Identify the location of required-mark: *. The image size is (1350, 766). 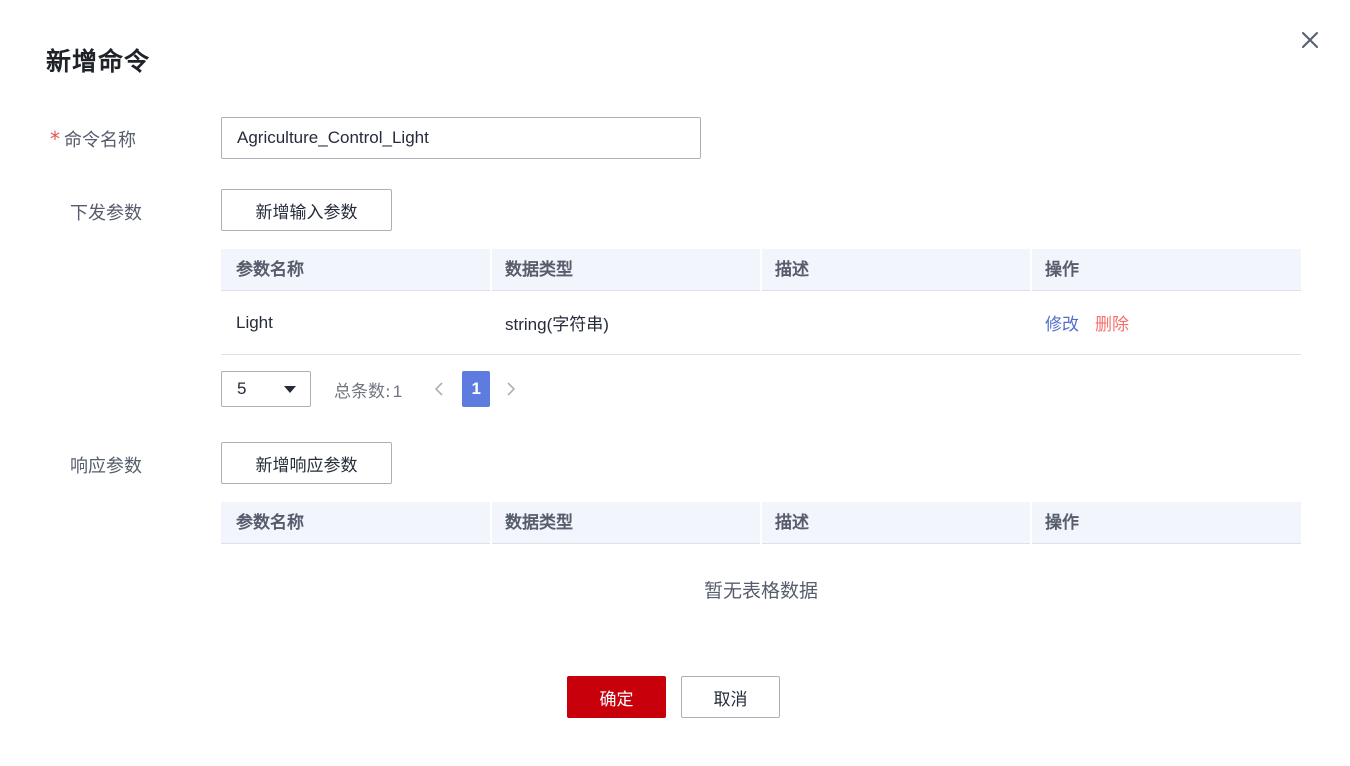
(55, 139).